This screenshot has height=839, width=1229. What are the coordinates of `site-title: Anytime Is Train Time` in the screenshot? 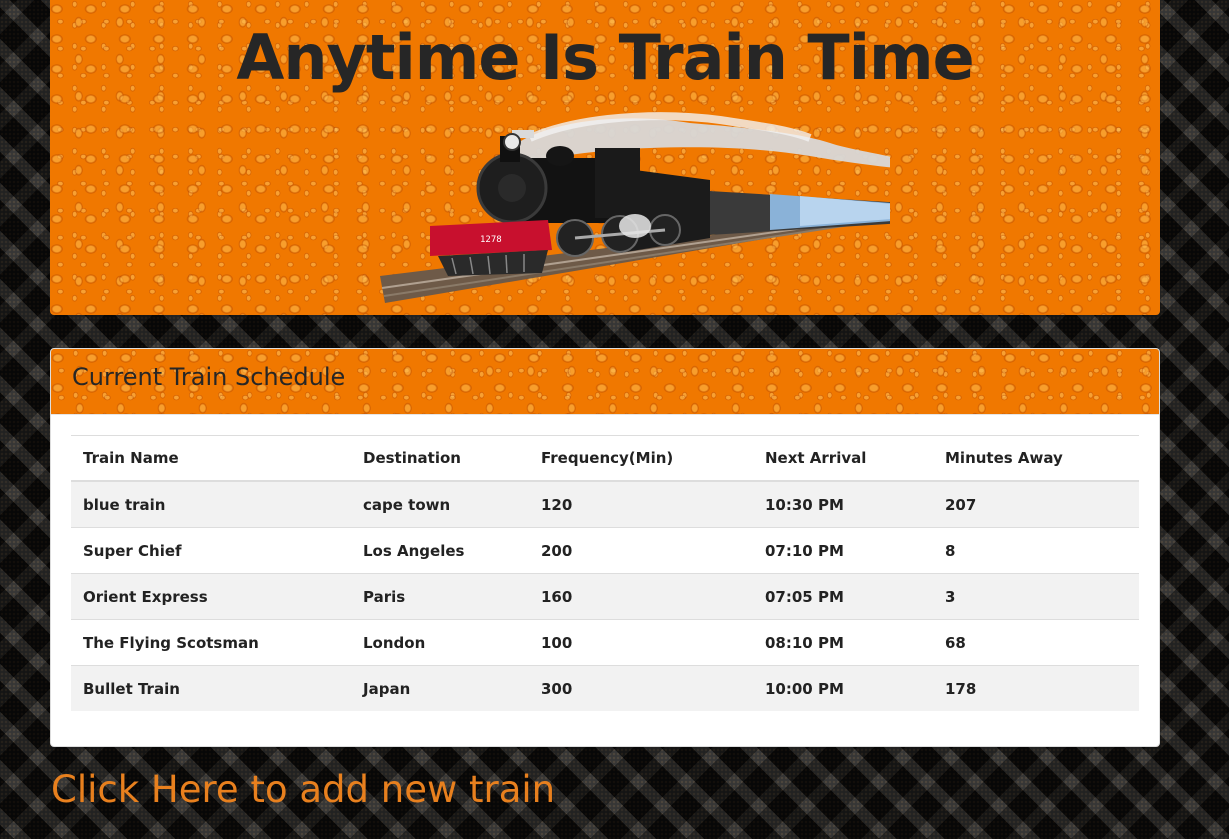 It's located at (605, 57).